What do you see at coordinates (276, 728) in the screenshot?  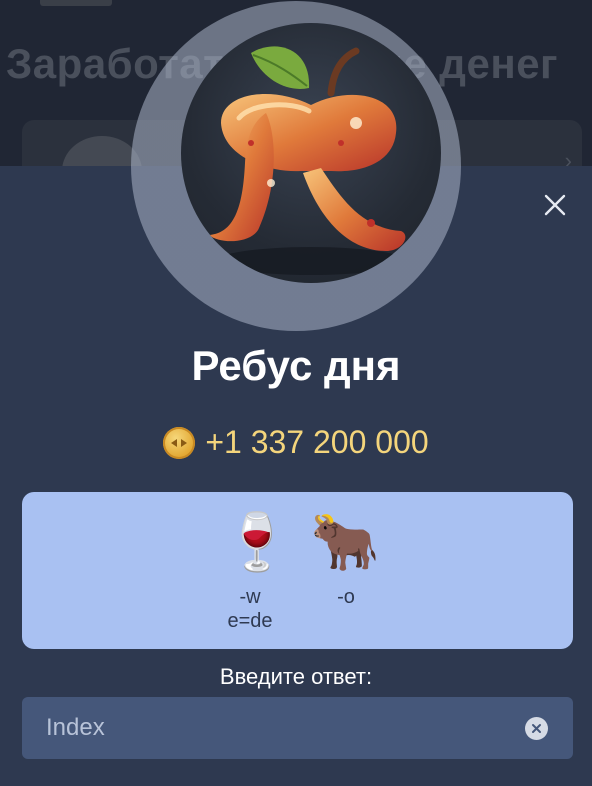 I see `answer-input` at bounding box center [276, 728].